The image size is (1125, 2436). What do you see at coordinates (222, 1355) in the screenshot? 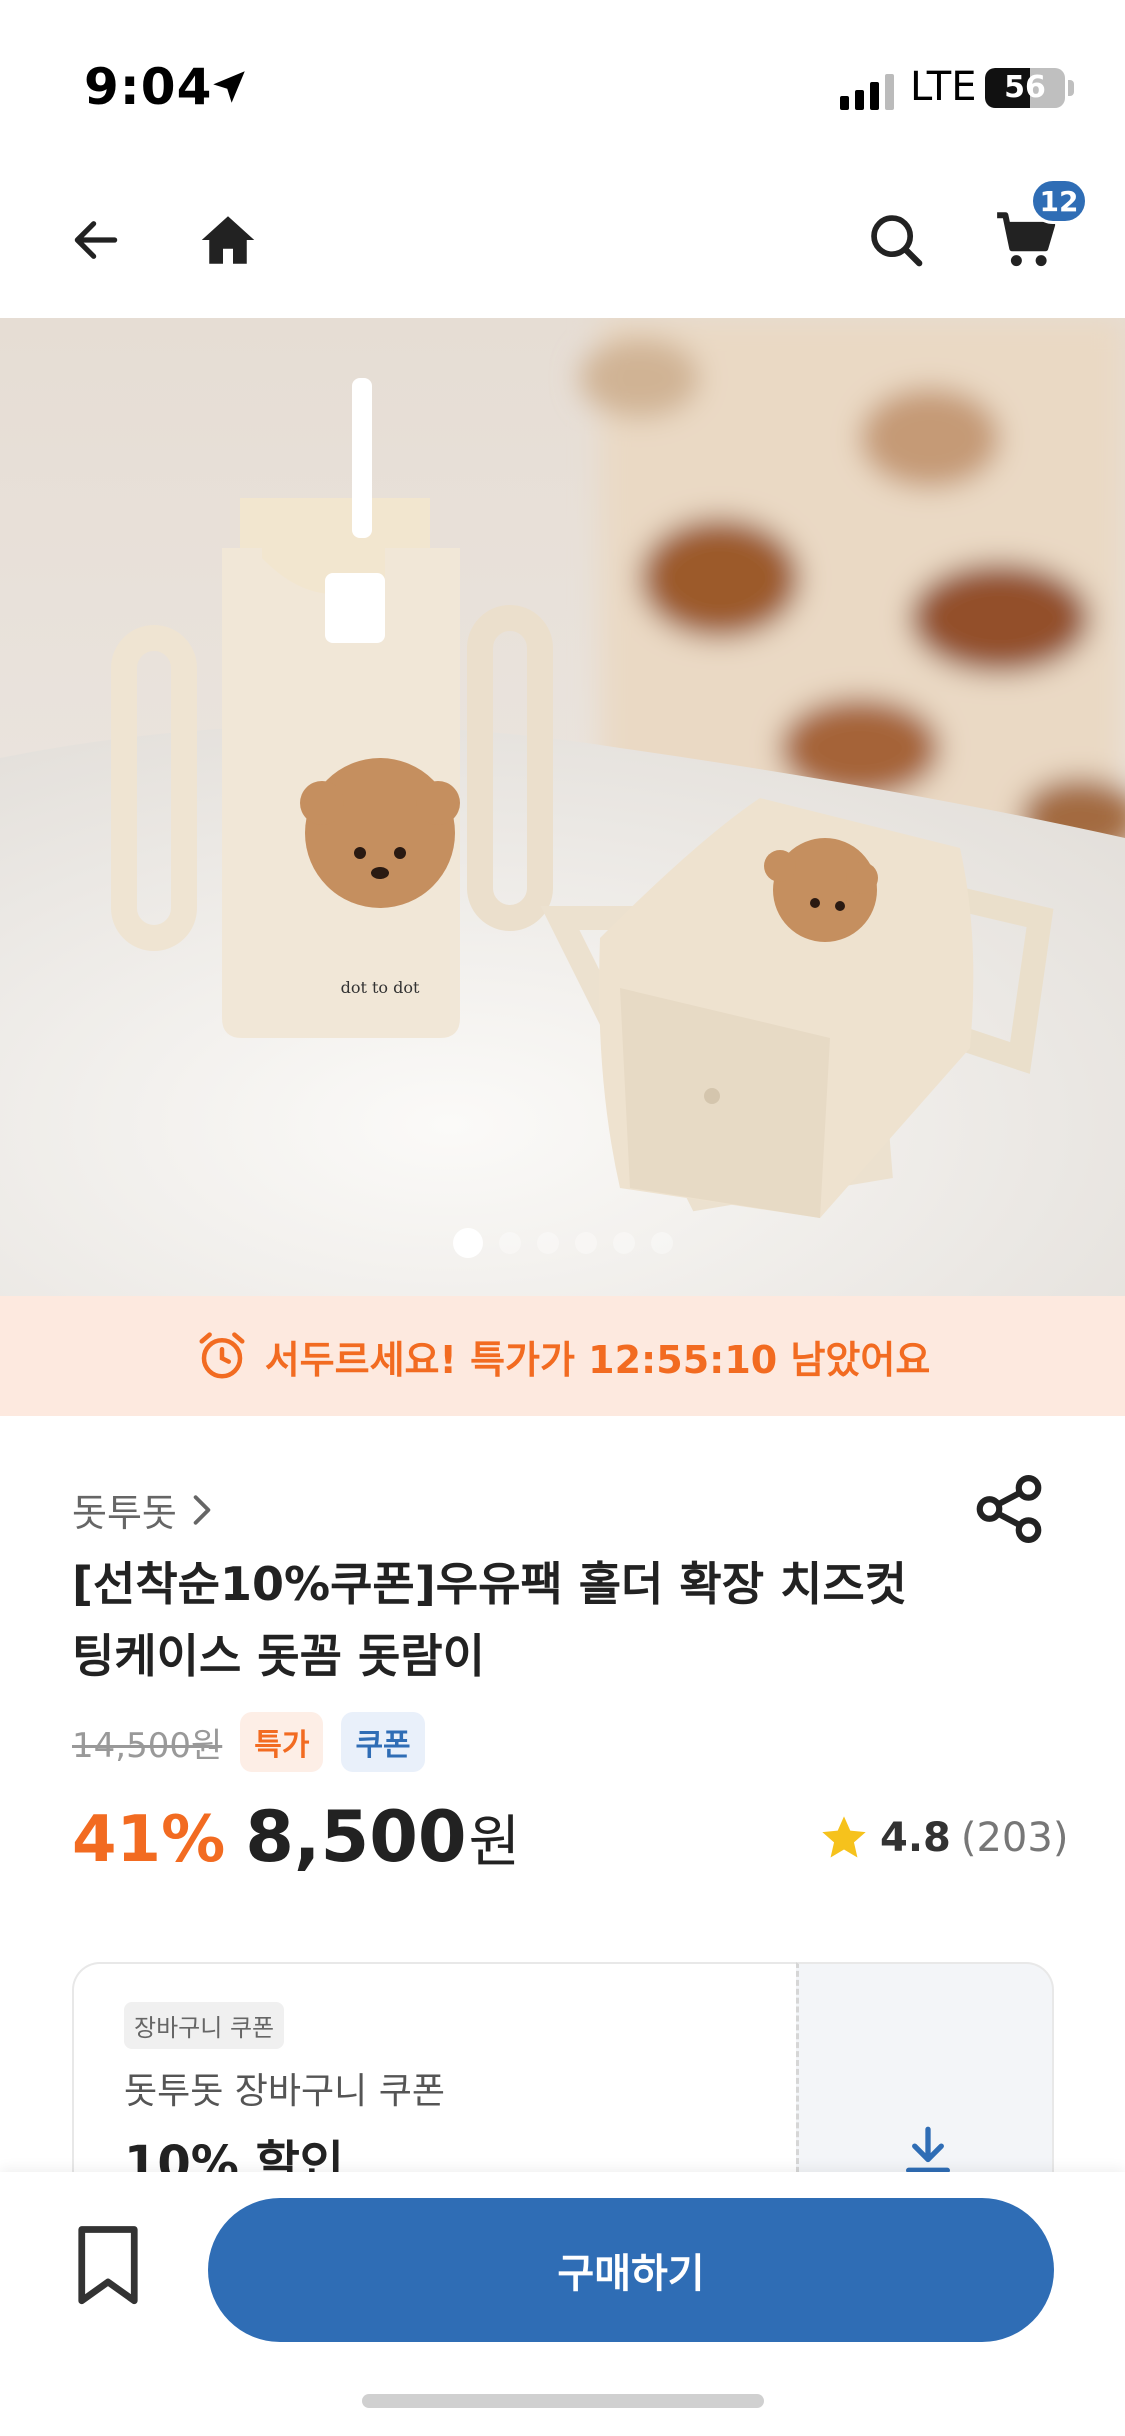
I see `alarm-clock-icon` at bounding box center [222, 1355].